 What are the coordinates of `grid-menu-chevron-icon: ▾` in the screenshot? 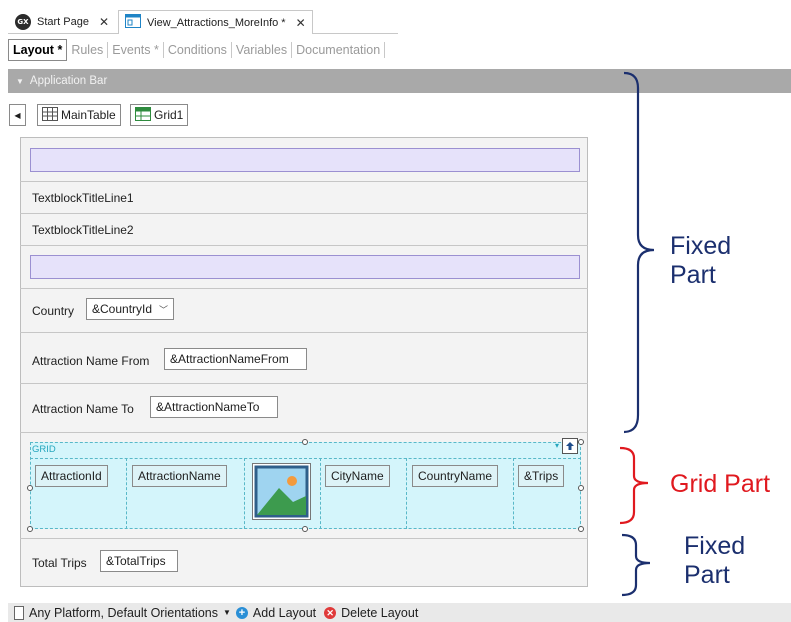 It's located at (557, 445).